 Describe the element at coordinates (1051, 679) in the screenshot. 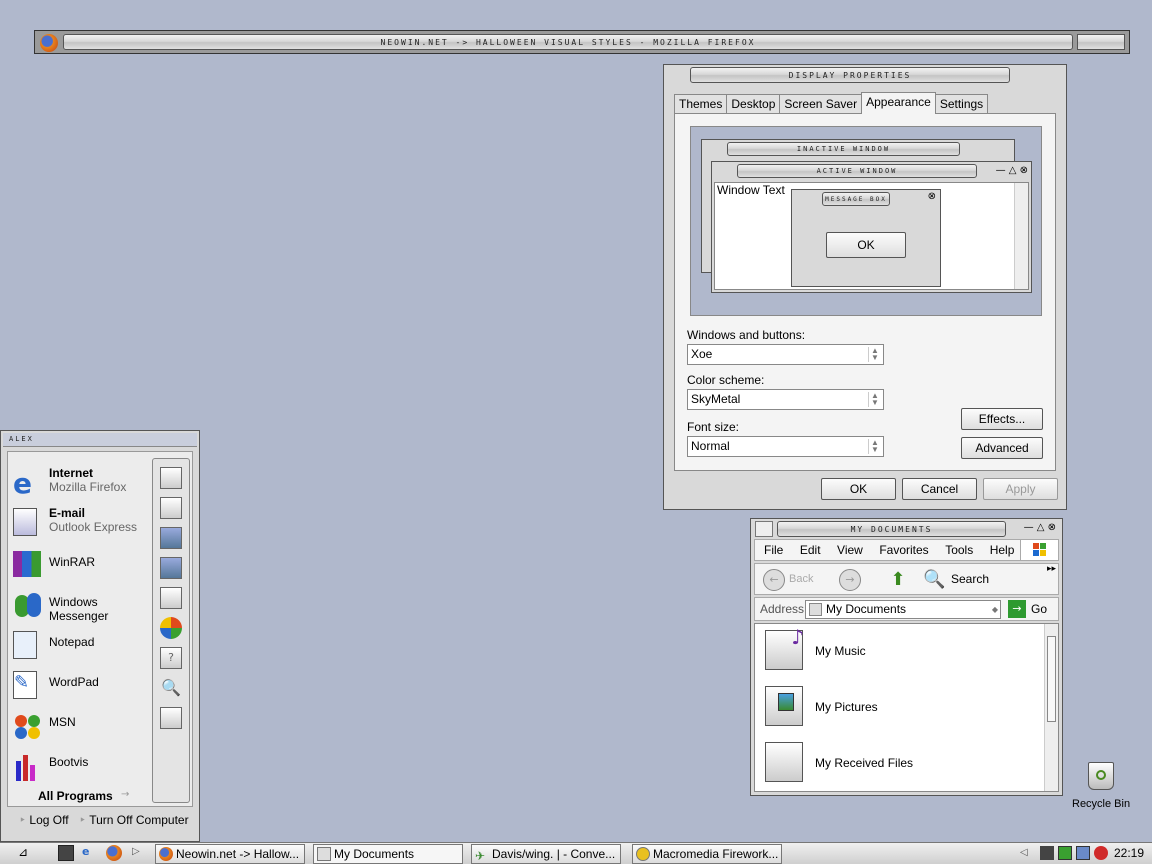

I see `scrollbar-thumb` at that location.